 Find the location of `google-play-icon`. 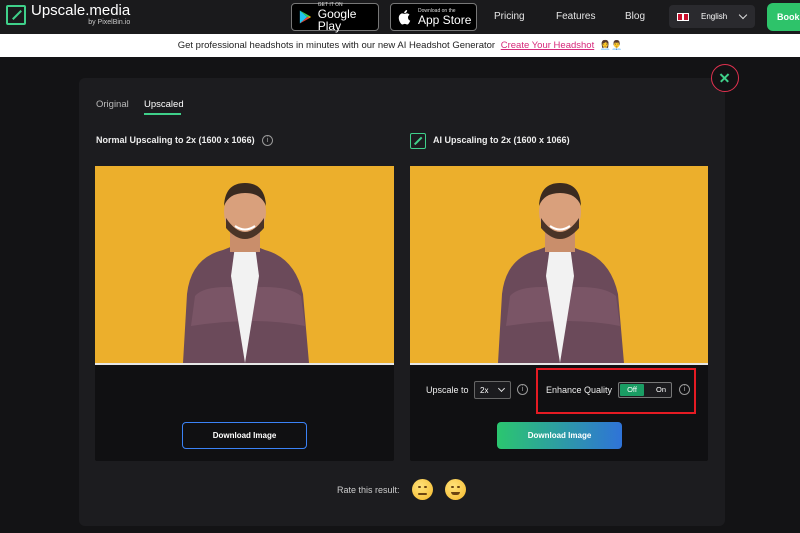

google-play-icon is located at coordinates (305, 17).